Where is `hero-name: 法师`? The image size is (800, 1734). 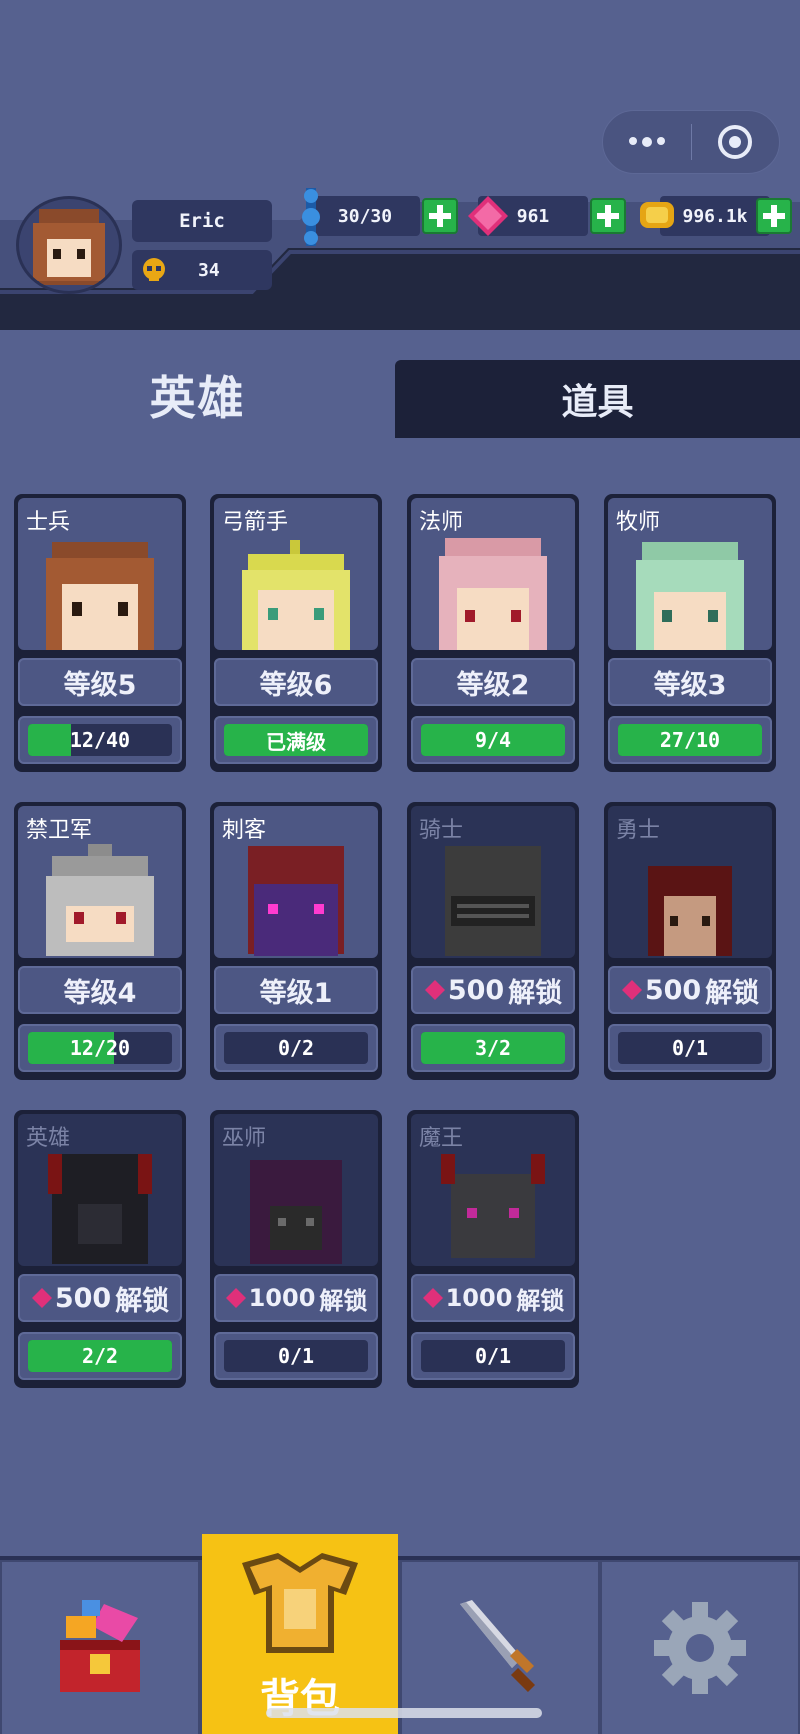
hero-name: 法师 is located at coordinates (441, 522).